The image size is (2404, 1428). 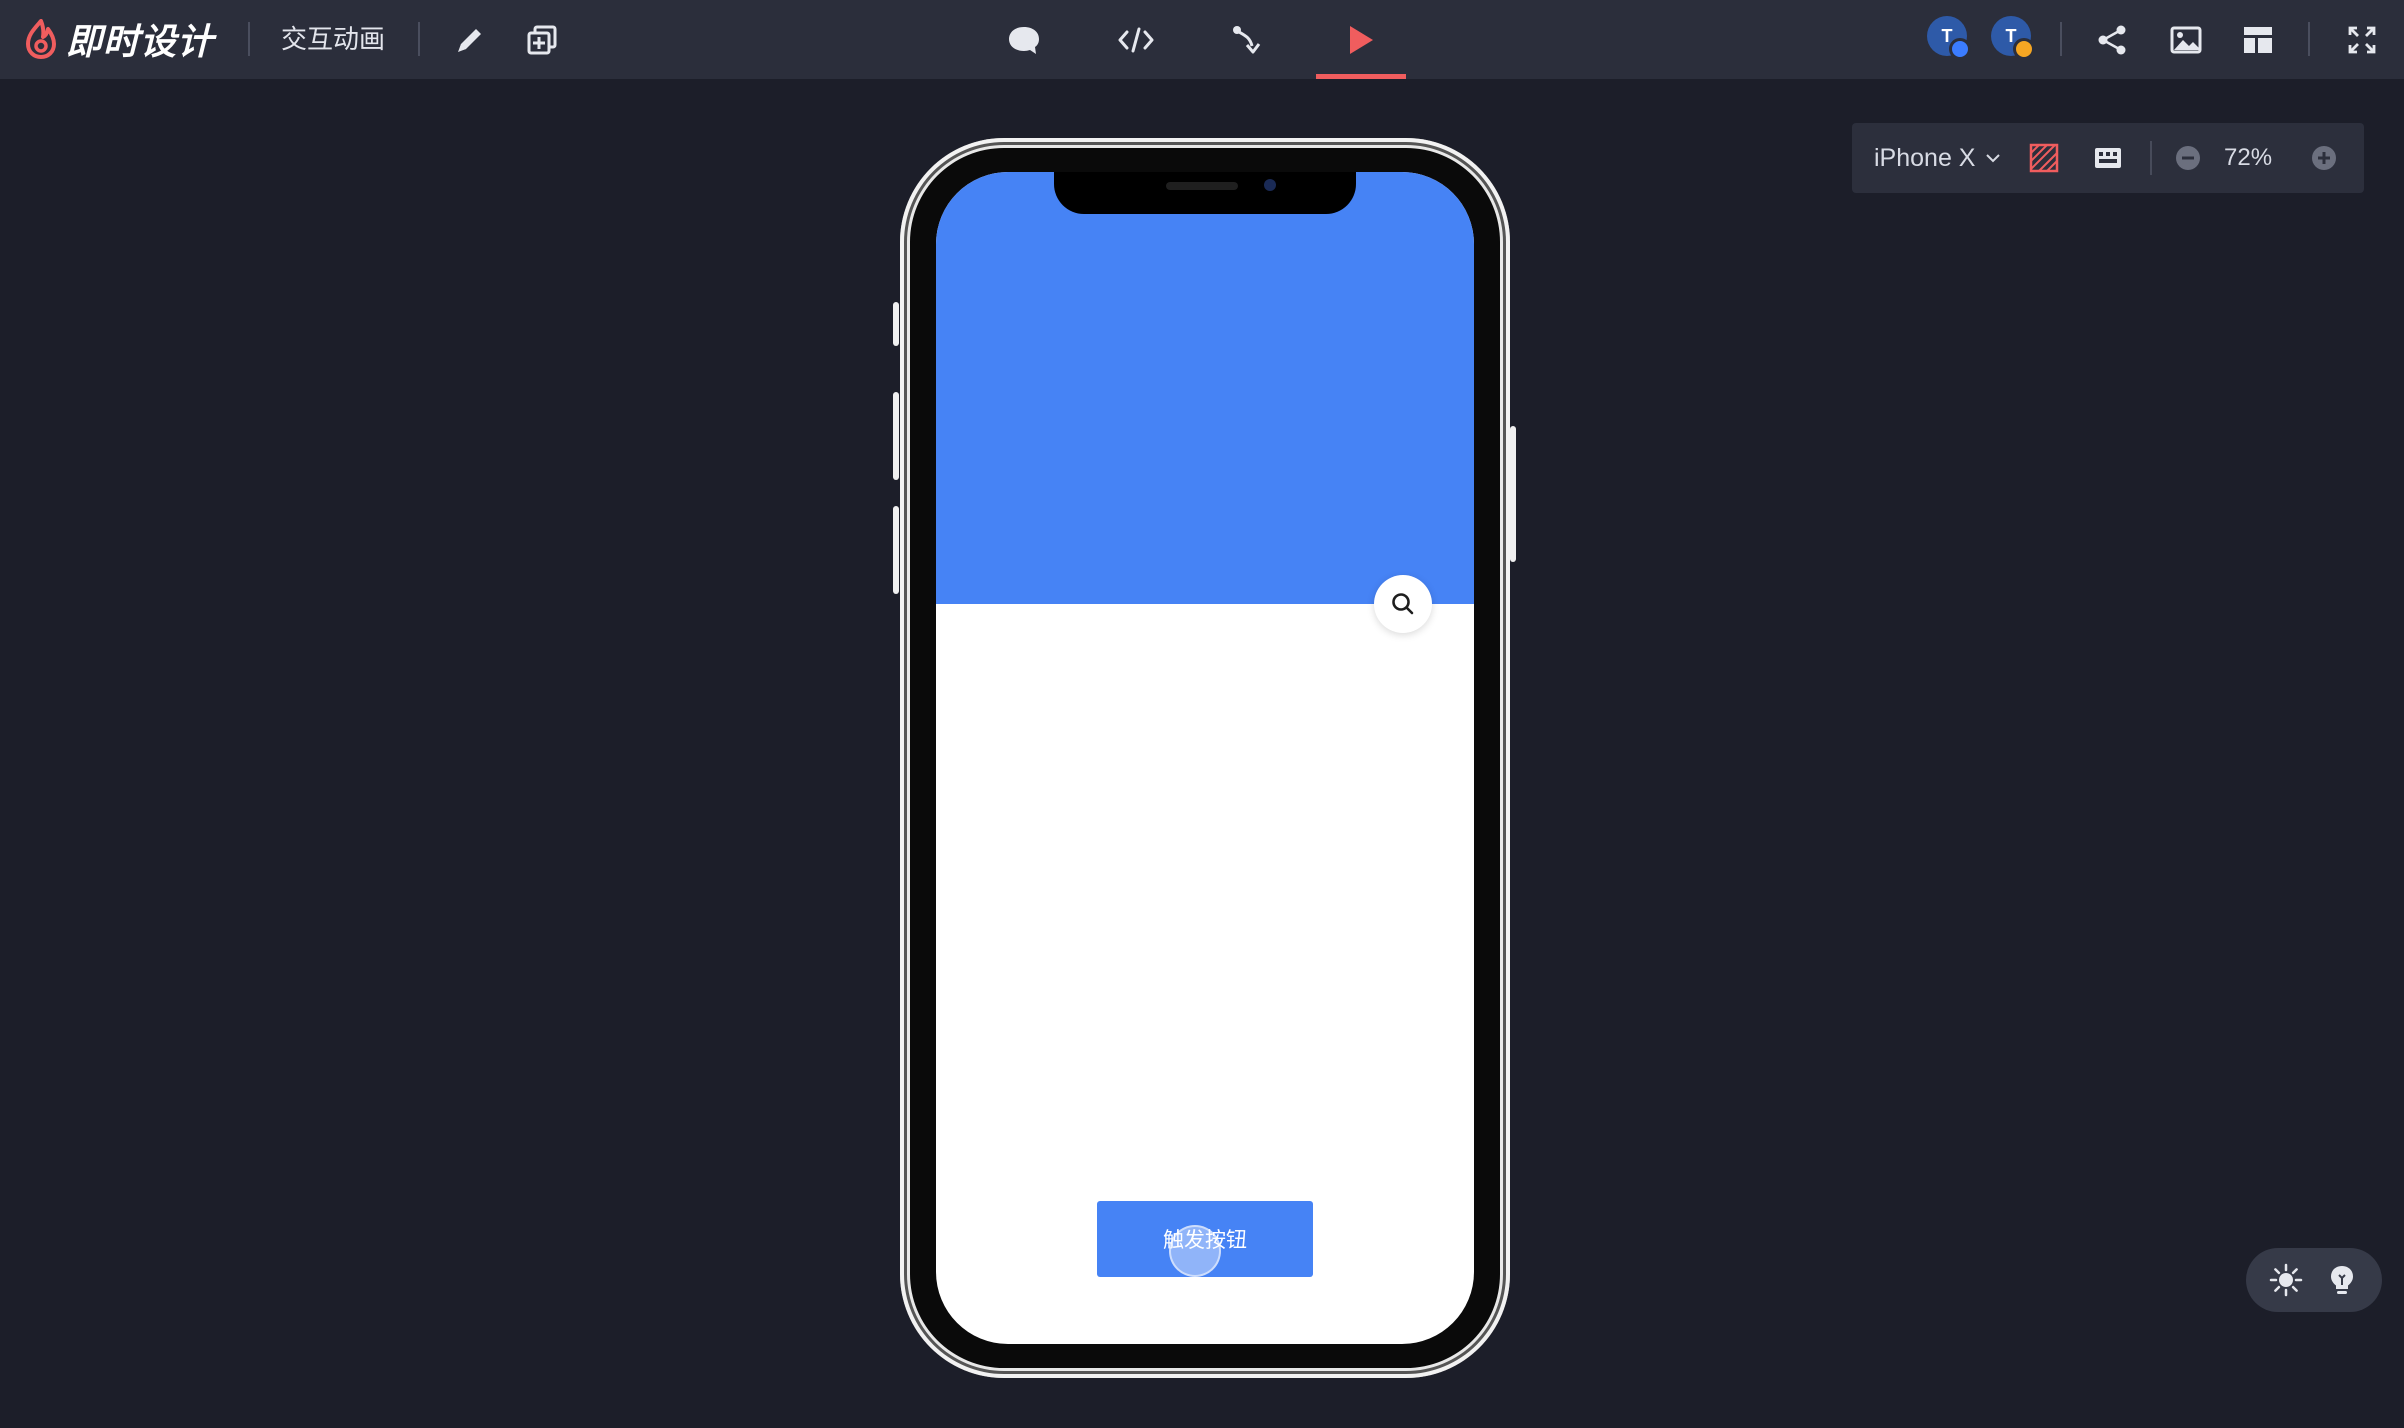 I want to click on hotspot-hatch-icon, so click(x=2044, y=158).